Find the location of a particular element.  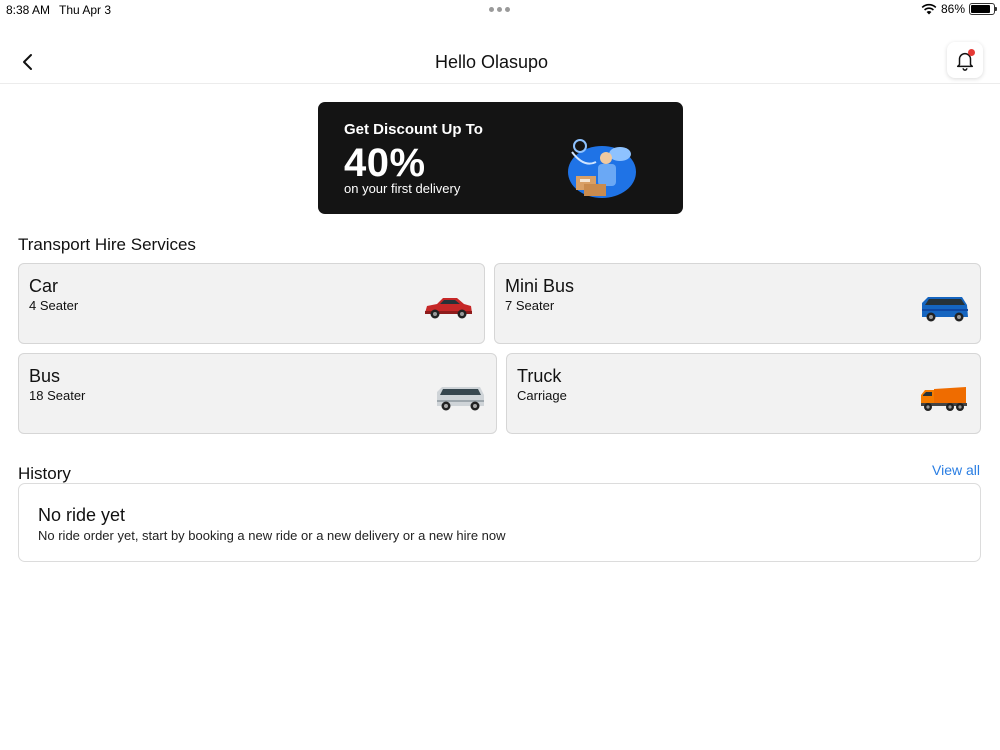

service-name: Bus is located at coordinates (45, 376).